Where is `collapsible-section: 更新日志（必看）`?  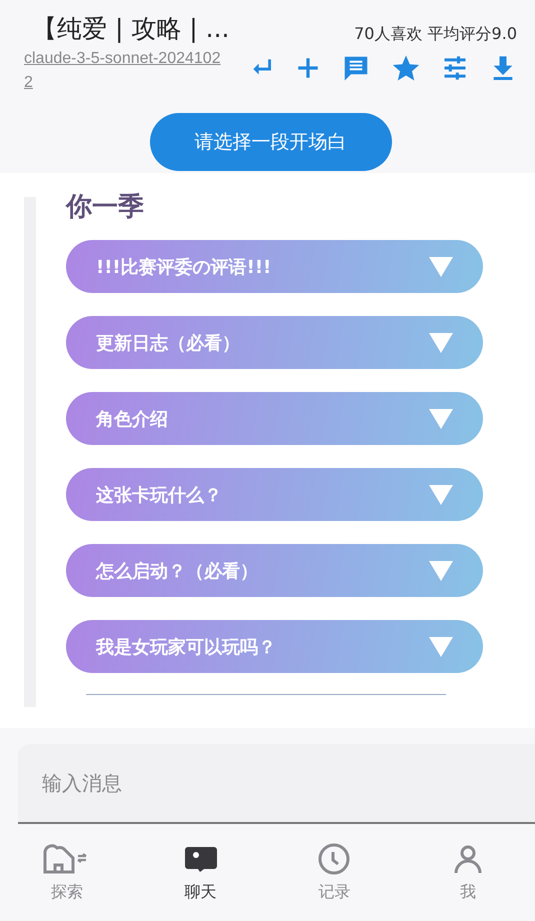 collapsible-section: 更新日志（必看） is located at coordinates (274, 342).